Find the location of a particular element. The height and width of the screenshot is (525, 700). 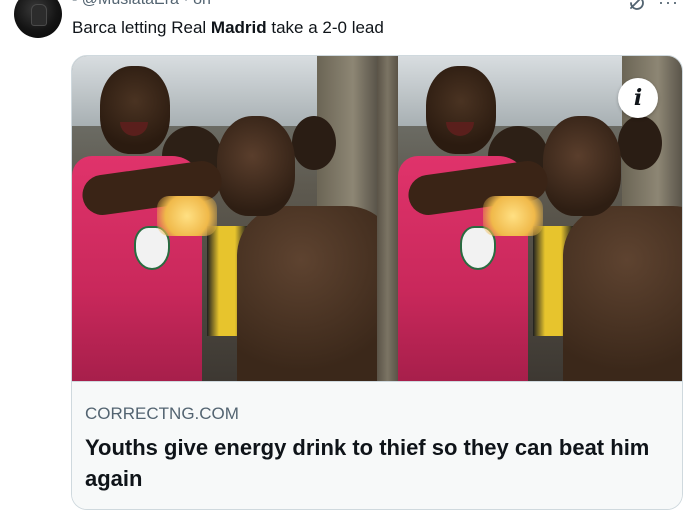

tweet-text-end: take a 2-0 lead is located at coordinates (325, 27).